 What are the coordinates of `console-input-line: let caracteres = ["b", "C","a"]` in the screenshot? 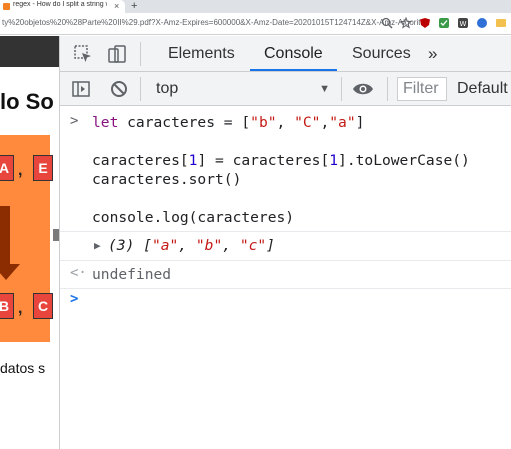 It's located at (228, 122).